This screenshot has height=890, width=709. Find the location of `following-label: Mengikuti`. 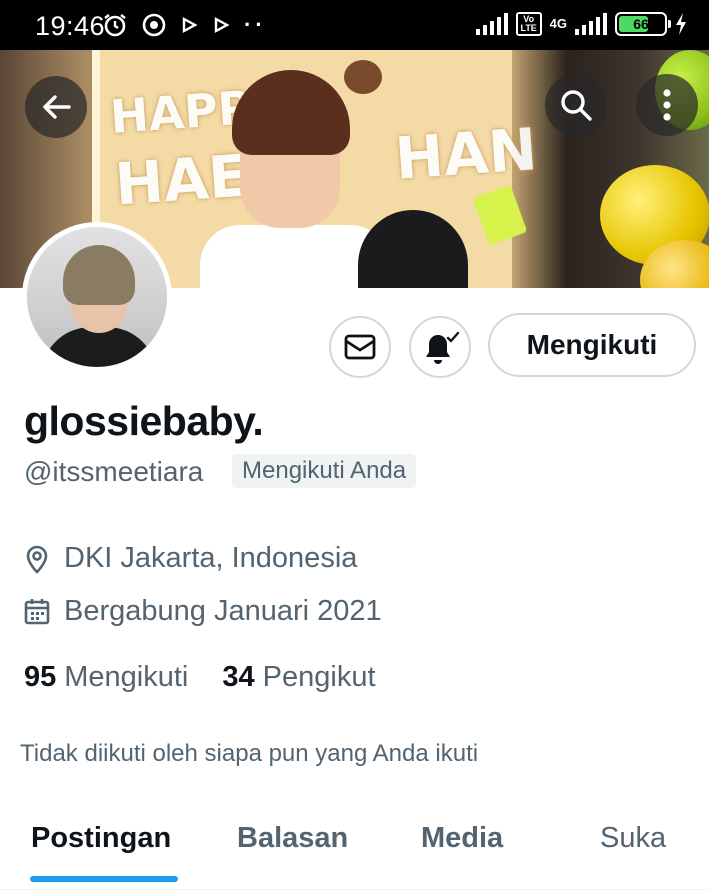

following-label: Mengikuti is located at coordinates (126, 677).